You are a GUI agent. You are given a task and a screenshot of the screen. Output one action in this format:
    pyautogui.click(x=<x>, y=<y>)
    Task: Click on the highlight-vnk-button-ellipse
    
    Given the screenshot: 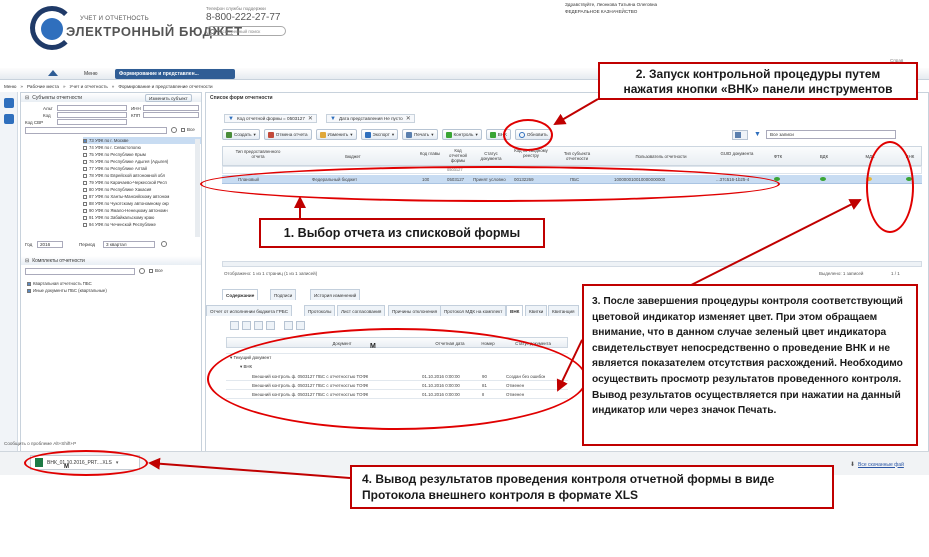 What is the action you would take?
    pyautogui.click(x=528, y=135)
    